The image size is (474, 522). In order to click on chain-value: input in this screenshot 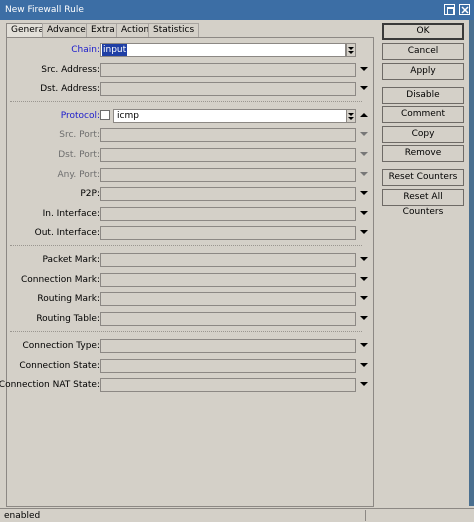, I will do `click(115, 50)`.